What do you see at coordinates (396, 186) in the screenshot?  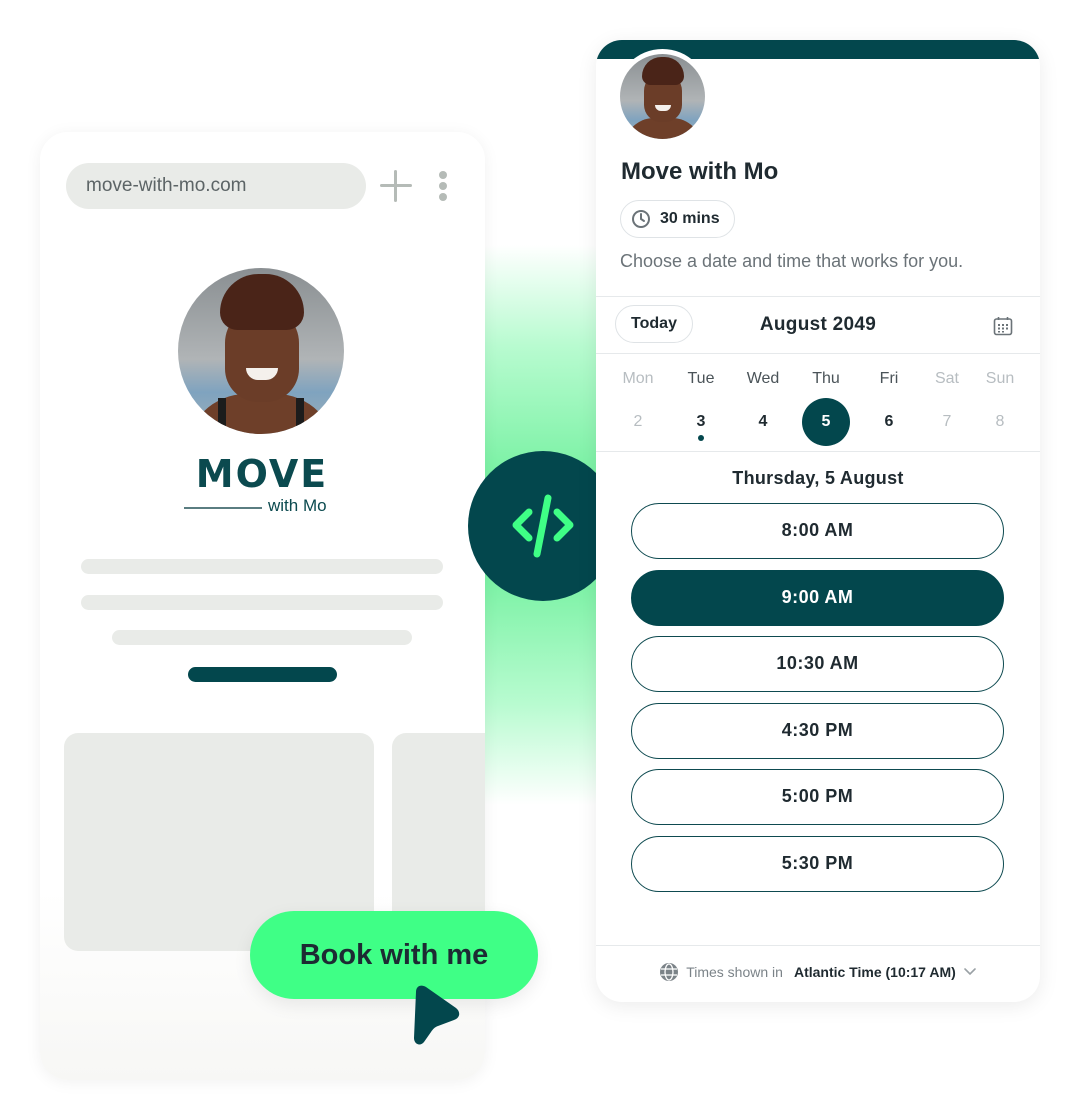 I see `plus-icon` at bounding box center [396, 186].